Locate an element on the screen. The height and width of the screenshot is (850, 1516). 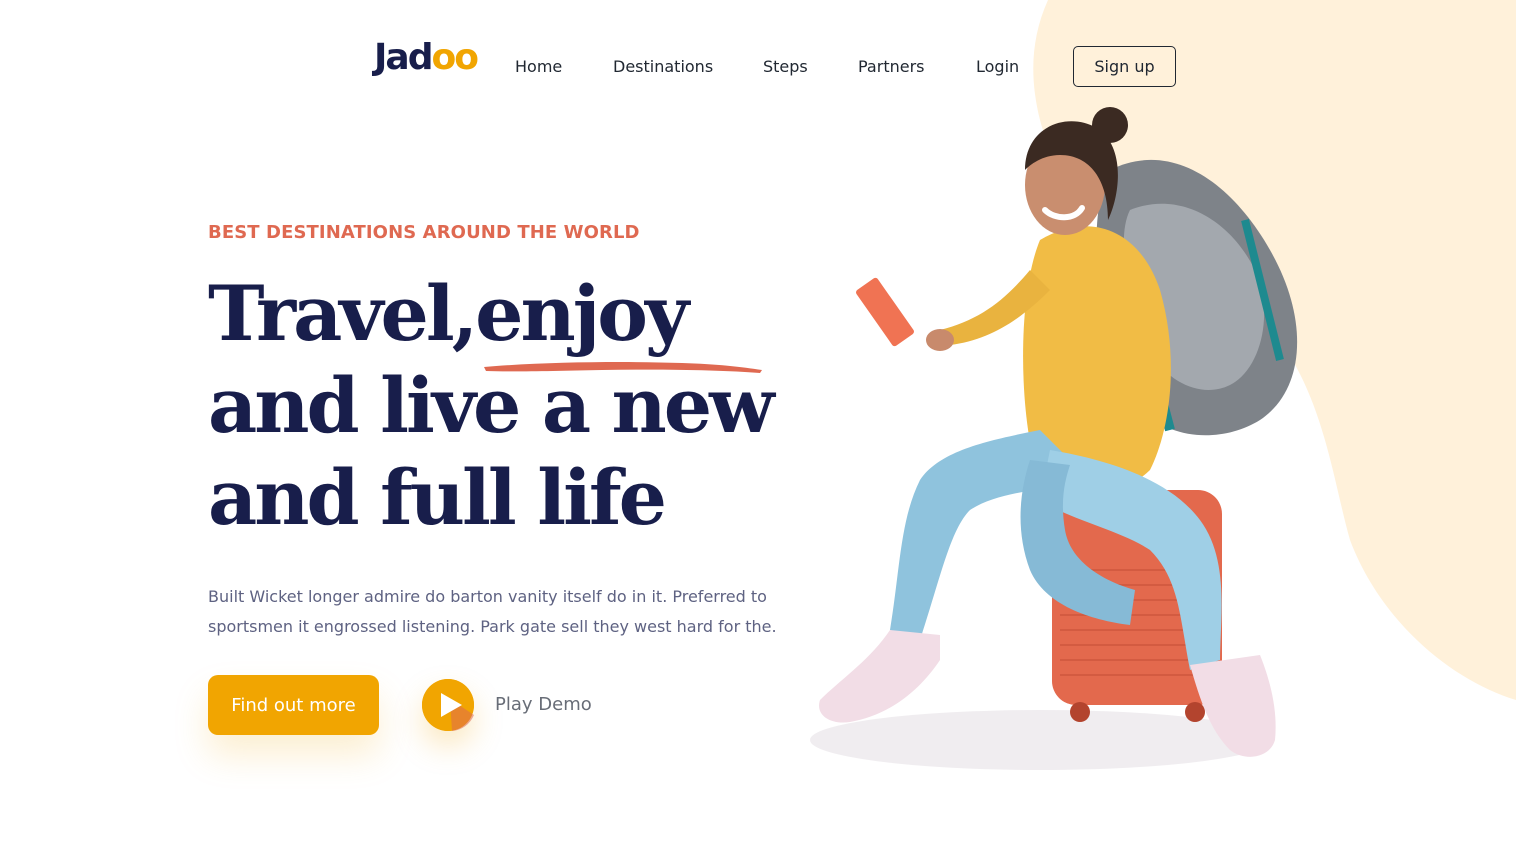
nav-destinations-link: Destinations is located at coordinates (663, 67).